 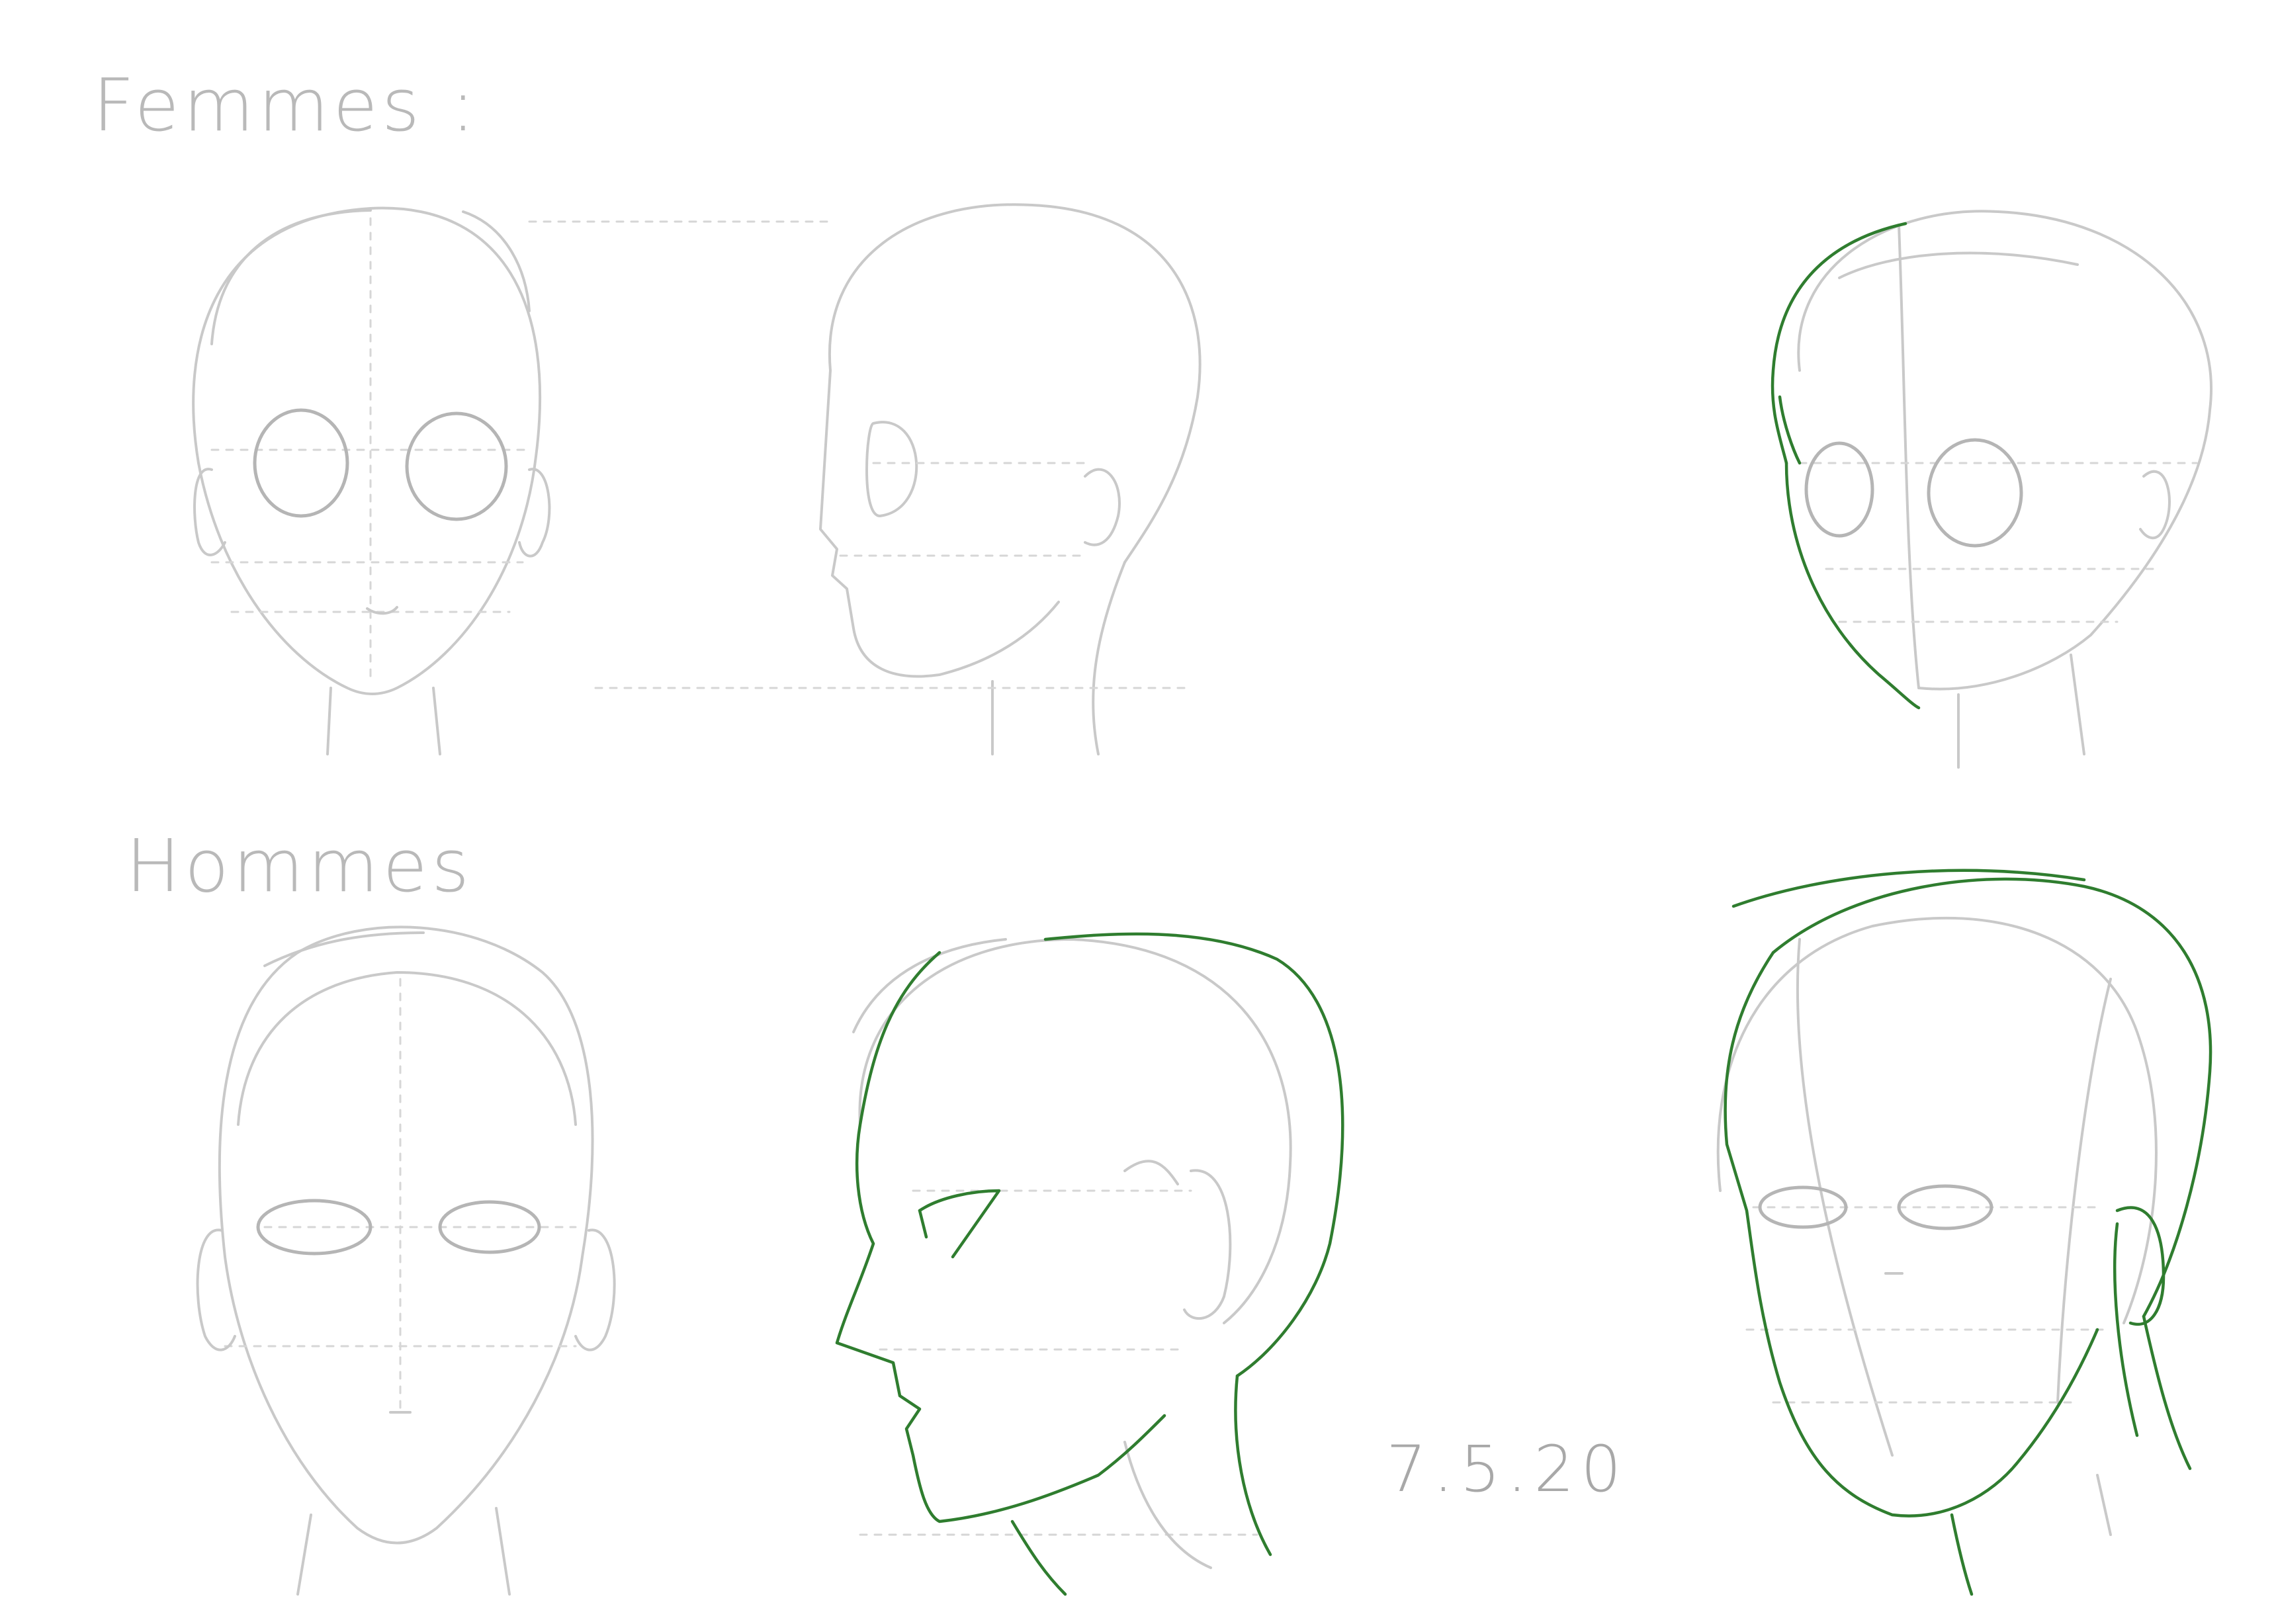 I want to click on label-hommes: Hommes, so click(x=300, y=866).